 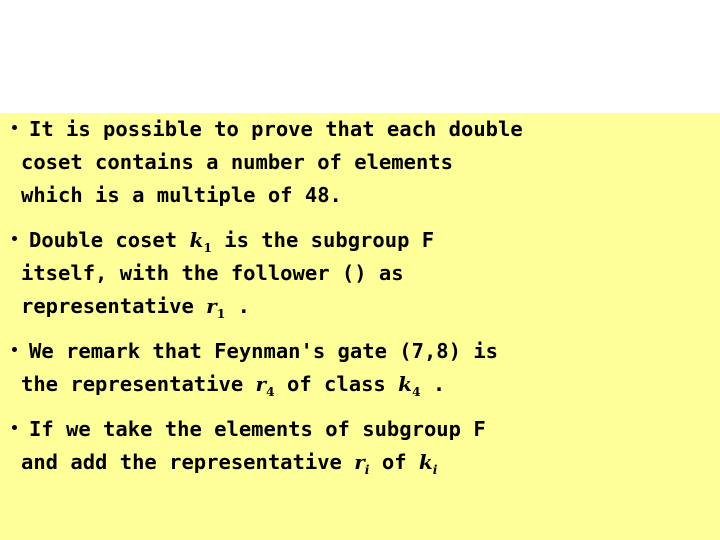 I want to click on bullet-text: representative, so click(x=114, y=306).